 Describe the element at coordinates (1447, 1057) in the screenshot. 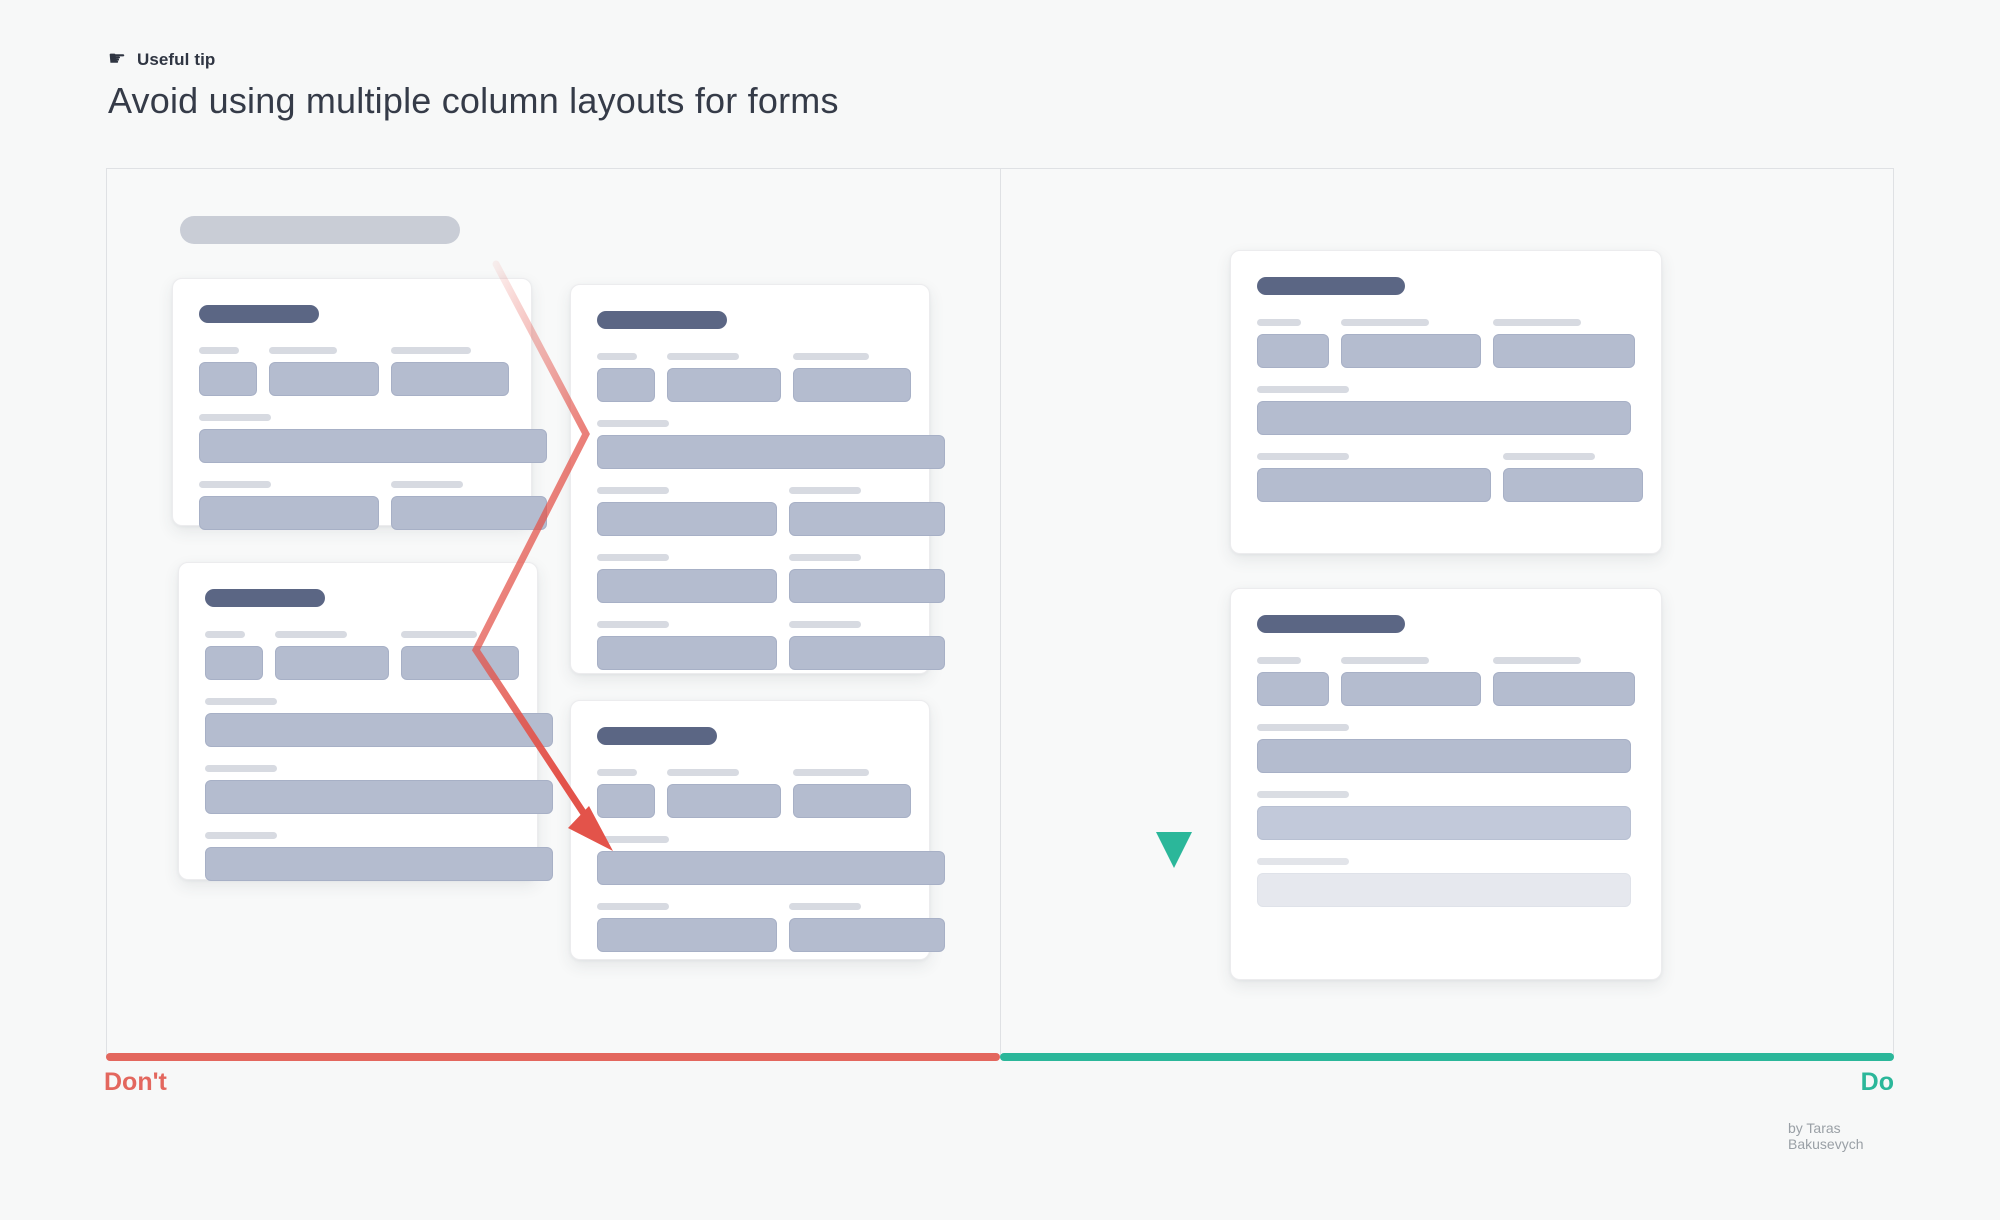

I see `do-accent-rule` at that location.